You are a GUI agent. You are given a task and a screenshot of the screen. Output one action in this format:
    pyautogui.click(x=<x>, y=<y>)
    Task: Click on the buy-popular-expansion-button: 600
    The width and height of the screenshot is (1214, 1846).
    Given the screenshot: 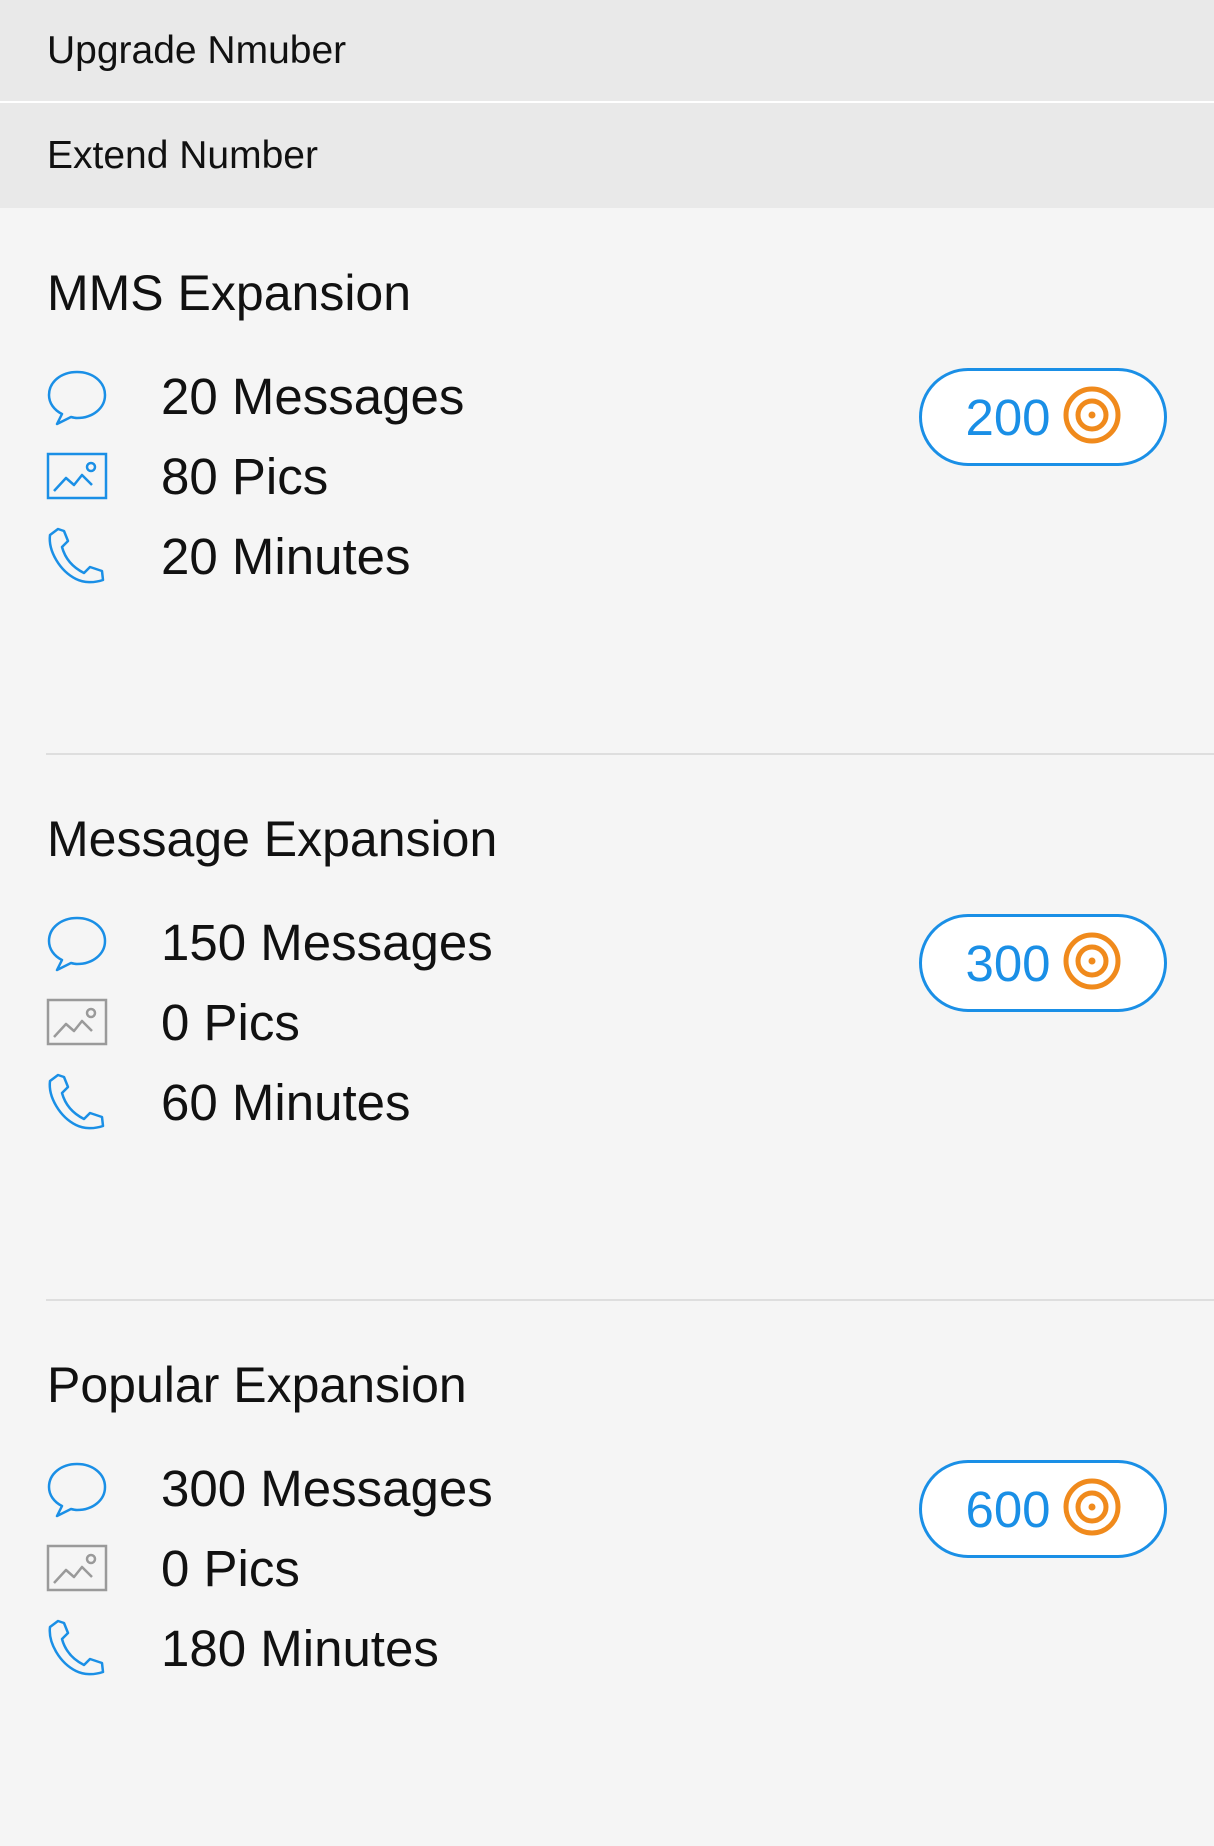 What is the action you would take?
    pyautogui.click(x=1043, y=1509)
    